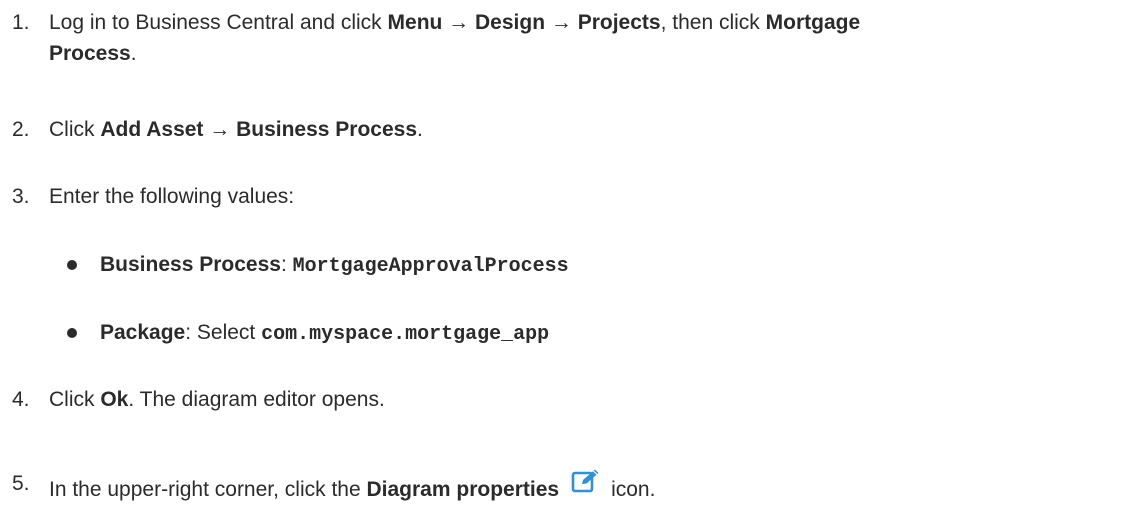  What do you see at coordinates (21, 196) in the screenshot?
I see `step-number: 3.` at bounding box center [21, 196].